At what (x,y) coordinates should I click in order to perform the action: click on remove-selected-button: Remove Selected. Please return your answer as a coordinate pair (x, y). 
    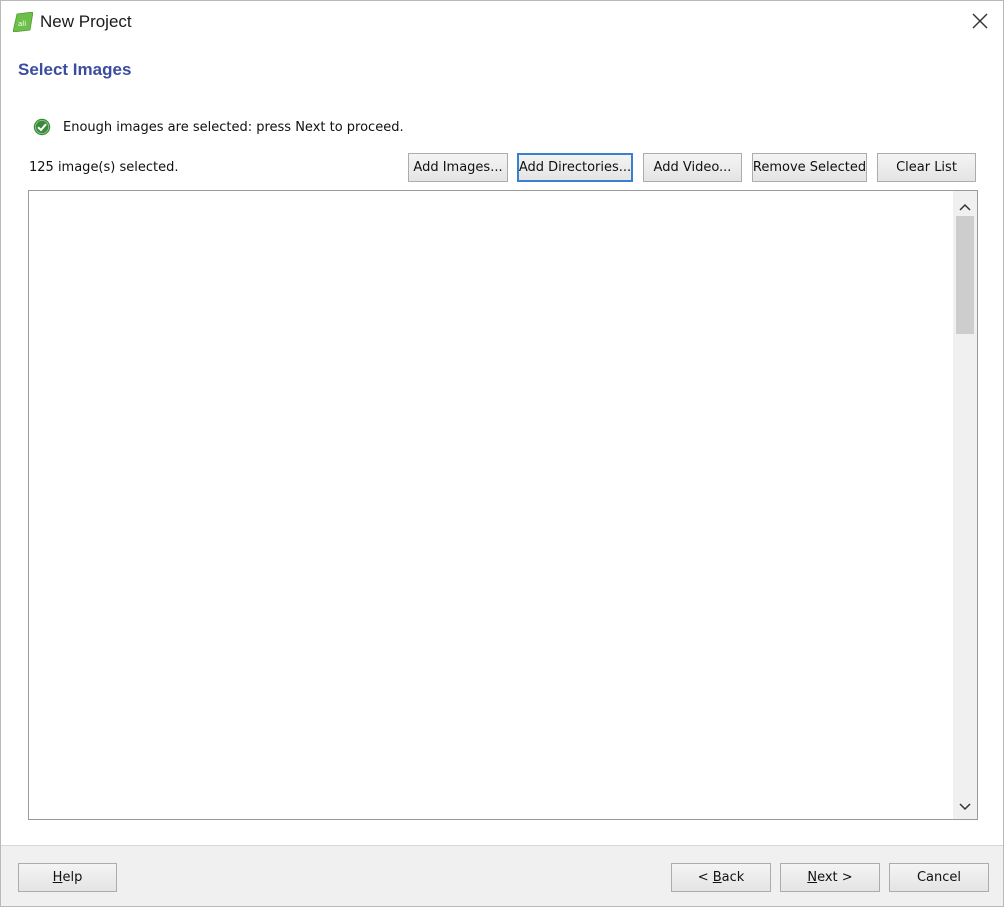
    Looking at the image, I should click on (809, 167).